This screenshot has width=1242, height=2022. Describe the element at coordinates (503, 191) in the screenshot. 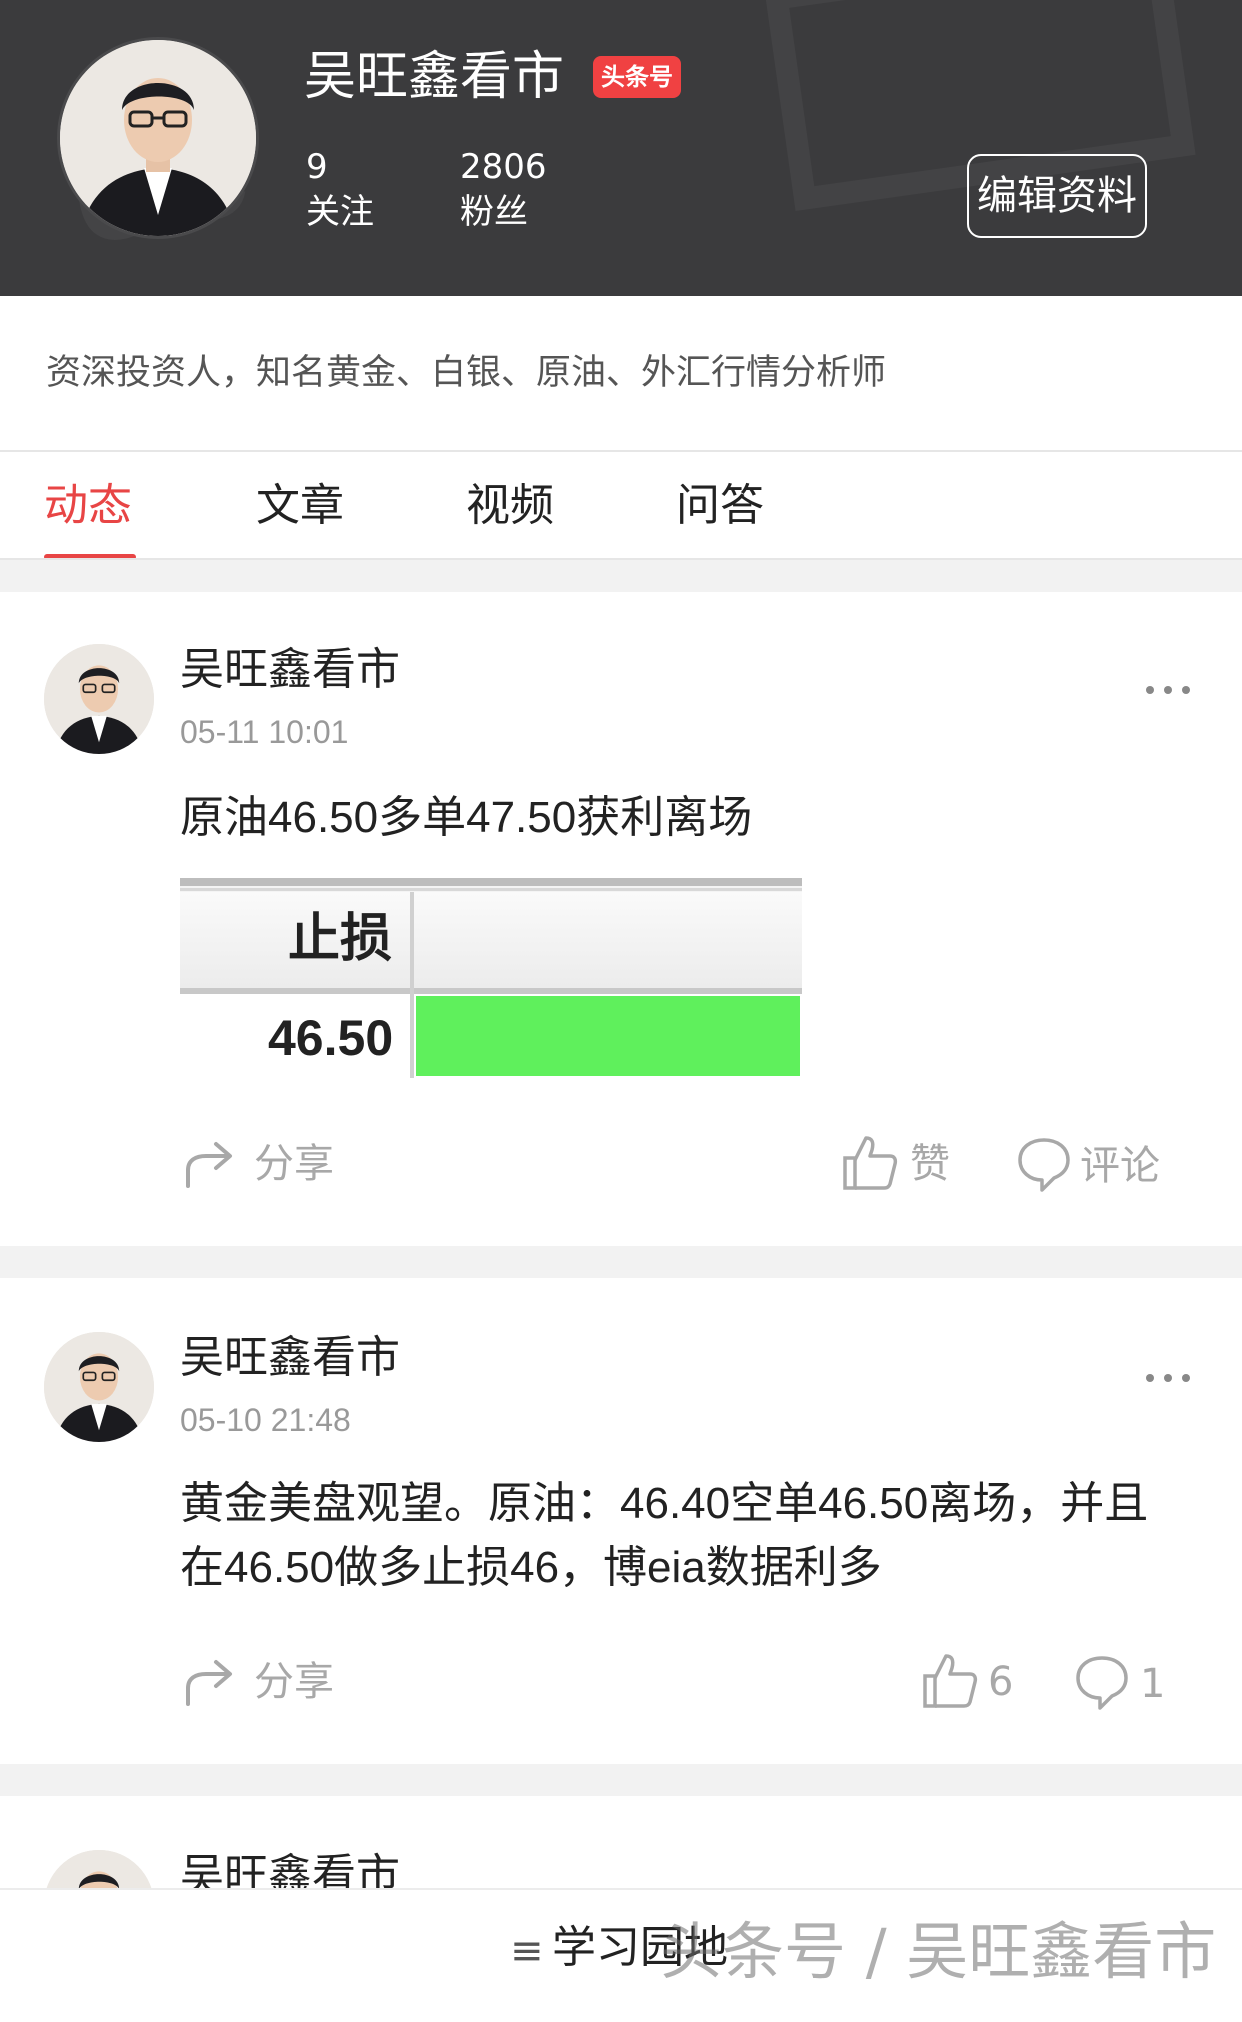

I see `fans-stat: 2806 粉丝` at that location.